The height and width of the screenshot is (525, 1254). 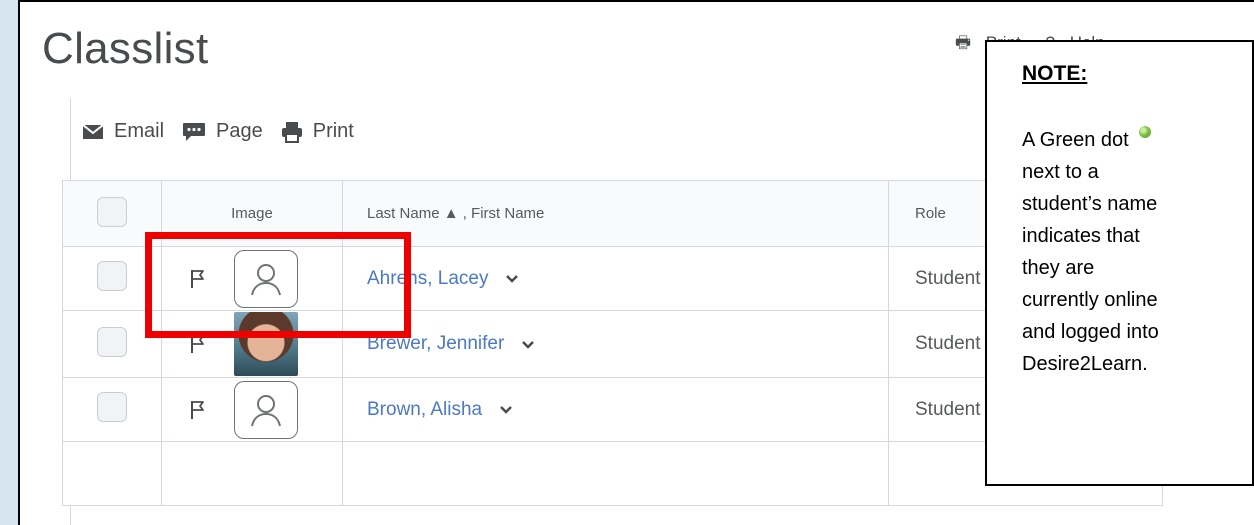 What do you see at coordinates (424, 409) in the screenshot?
I see `student-name-link: Brown, Alisha` at bounding box center [424, 409].